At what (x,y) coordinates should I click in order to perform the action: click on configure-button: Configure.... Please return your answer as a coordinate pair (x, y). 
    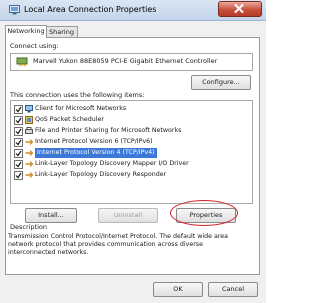
    Looking at the image, I should click on (221, 82).